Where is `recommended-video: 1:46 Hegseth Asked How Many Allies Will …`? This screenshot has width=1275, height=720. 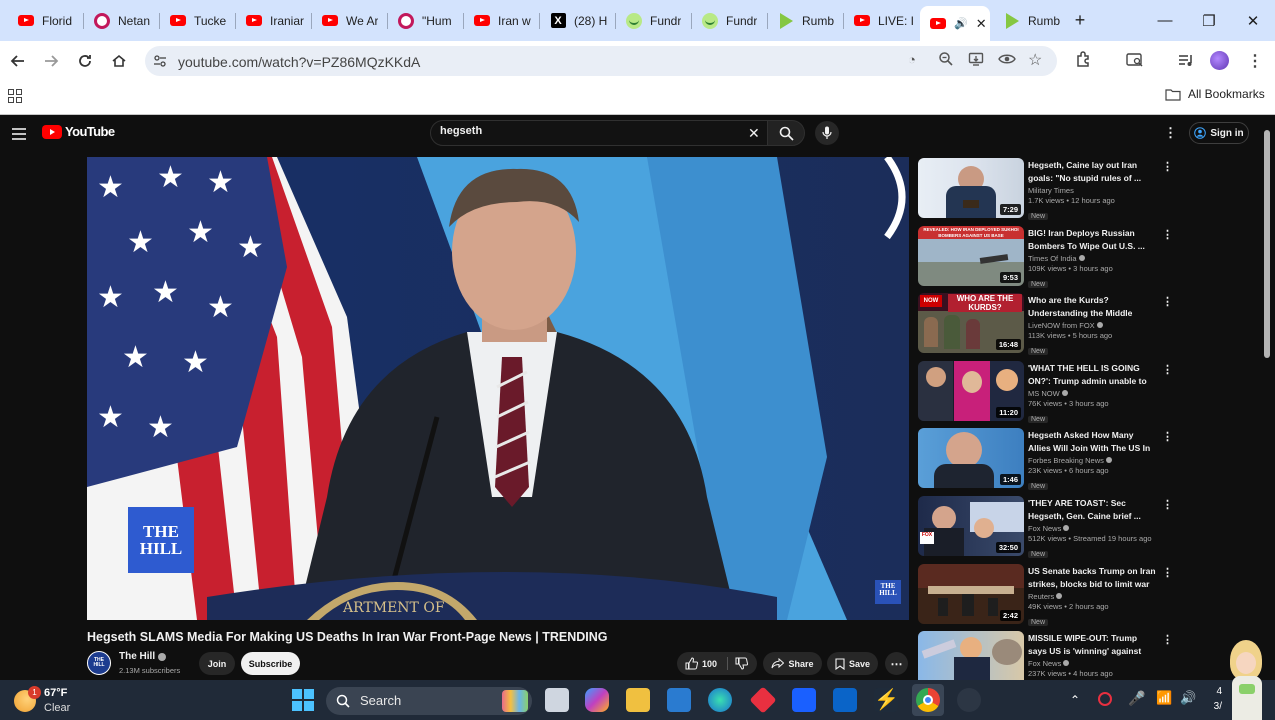 recommended-video: 1:46 Hegseth Asked How Many Allies Will … is located at coordinates (1045, 459).